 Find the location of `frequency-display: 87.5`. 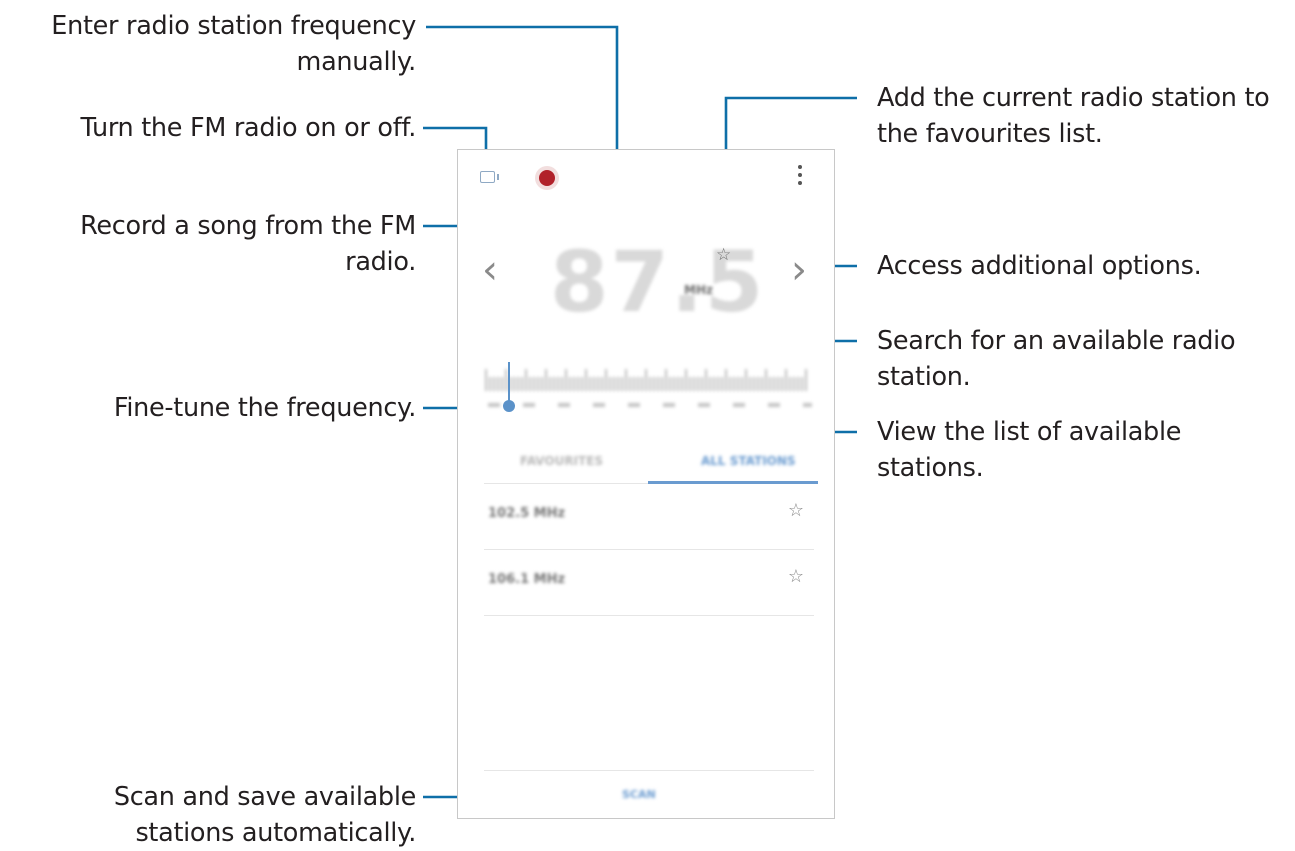

frequency-display: 87.5 is located at coordinates (656, 282).